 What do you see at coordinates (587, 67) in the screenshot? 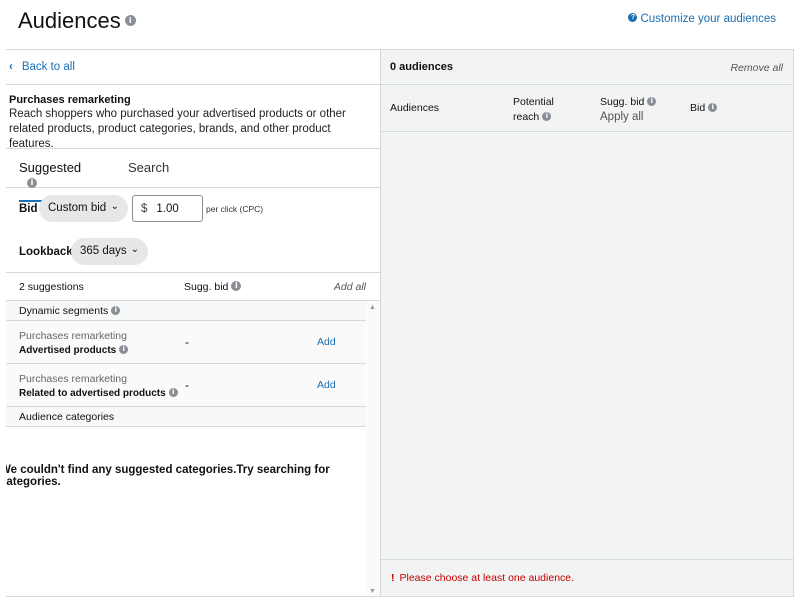
I see `selected-audiences-header: 0 audiences Remove all` at bounding box center [587, 67].